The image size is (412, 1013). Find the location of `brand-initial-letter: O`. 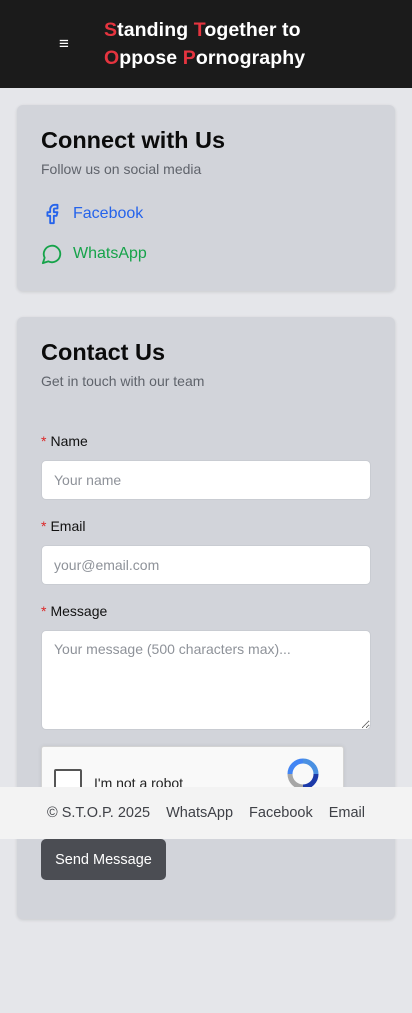

brand-initial-letter: O is located at coordinates (112, 58).